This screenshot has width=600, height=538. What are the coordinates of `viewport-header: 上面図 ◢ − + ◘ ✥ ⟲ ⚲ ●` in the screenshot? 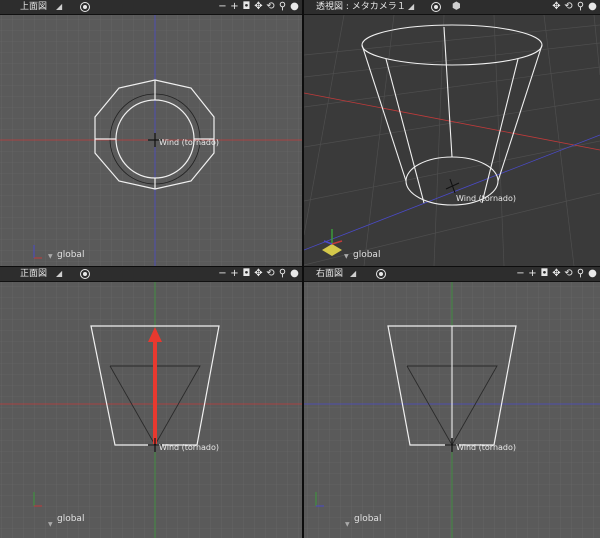 It's located at (151, 7).